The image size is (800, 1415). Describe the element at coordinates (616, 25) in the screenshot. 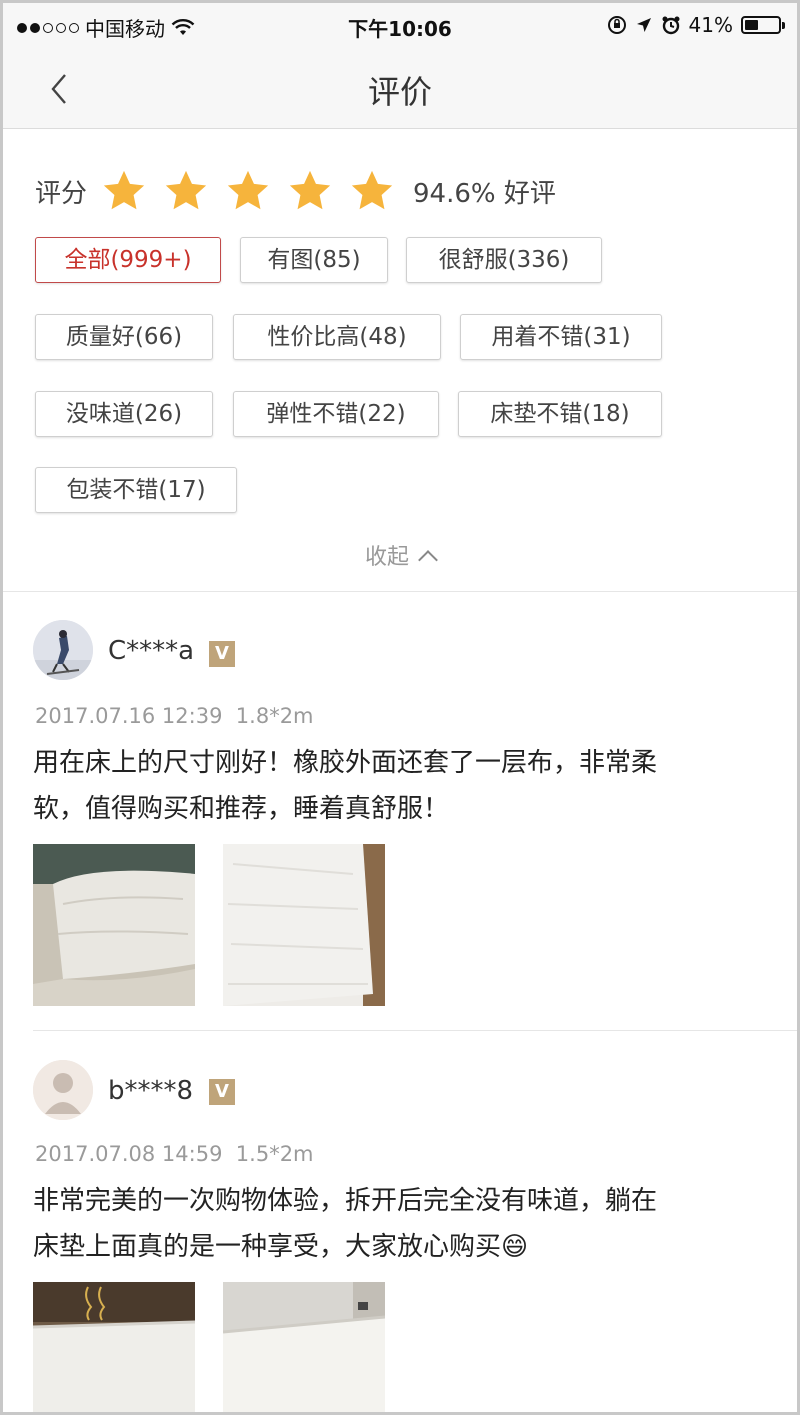

I see `orientation-lock-icon` at that location.